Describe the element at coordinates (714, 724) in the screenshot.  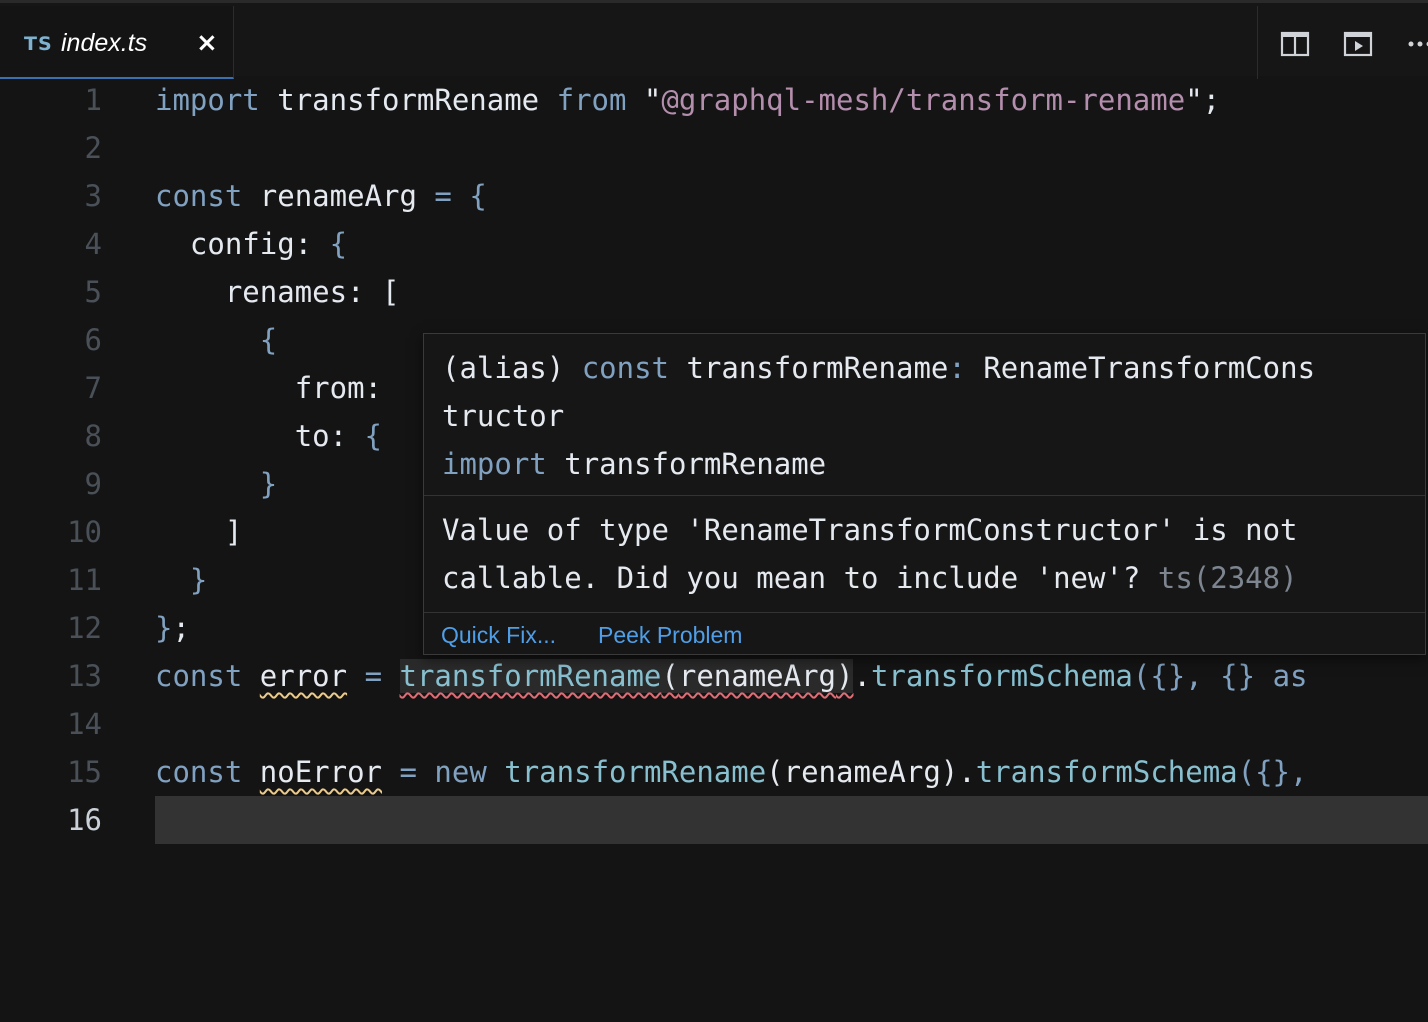
I see `code-line: 14` at that location.